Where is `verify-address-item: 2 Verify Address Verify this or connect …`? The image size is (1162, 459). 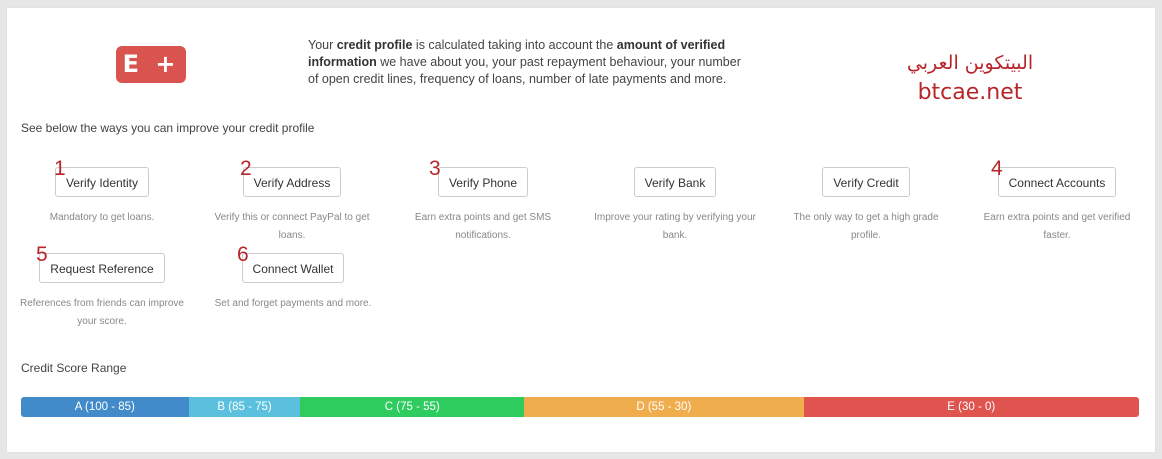 verify-address-item: 2 Verify Address Verify this or connect … is located at coordinates (292, 201).